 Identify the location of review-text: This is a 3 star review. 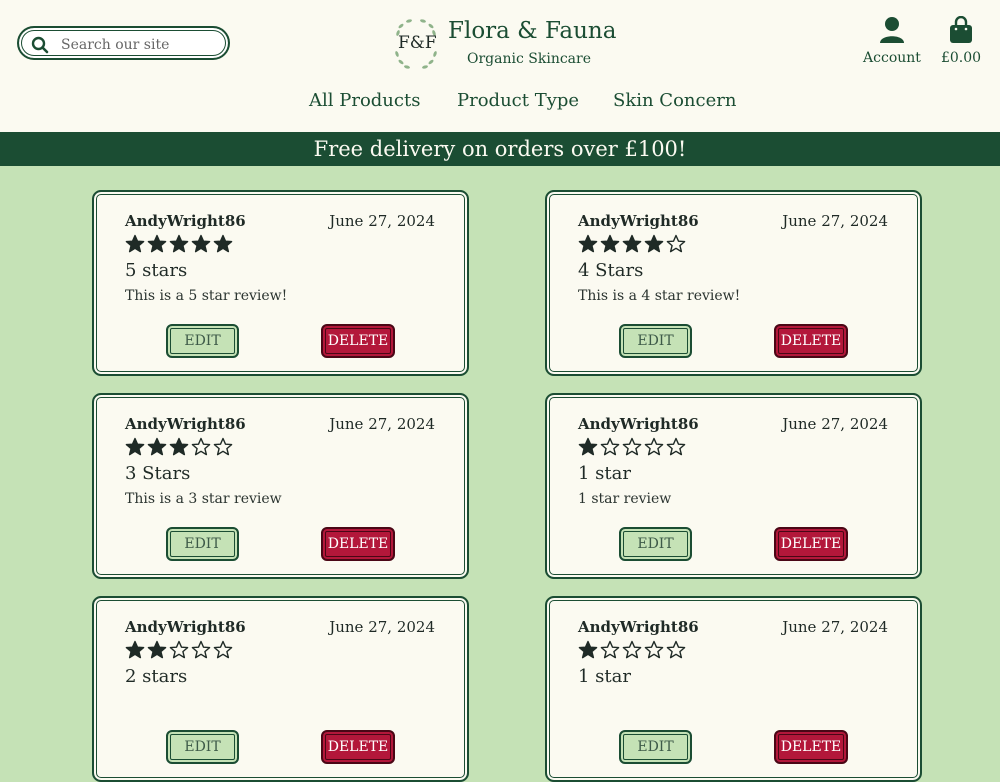
(203, 499).